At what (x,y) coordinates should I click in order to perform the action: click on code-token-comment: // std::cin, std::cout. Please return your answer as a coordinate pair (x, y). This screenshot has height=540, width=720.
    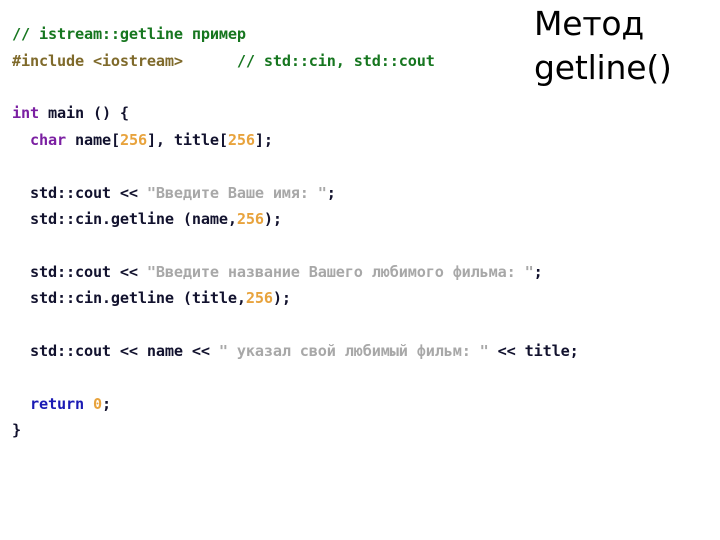
    Looking at the image, I should click on (335, 60).